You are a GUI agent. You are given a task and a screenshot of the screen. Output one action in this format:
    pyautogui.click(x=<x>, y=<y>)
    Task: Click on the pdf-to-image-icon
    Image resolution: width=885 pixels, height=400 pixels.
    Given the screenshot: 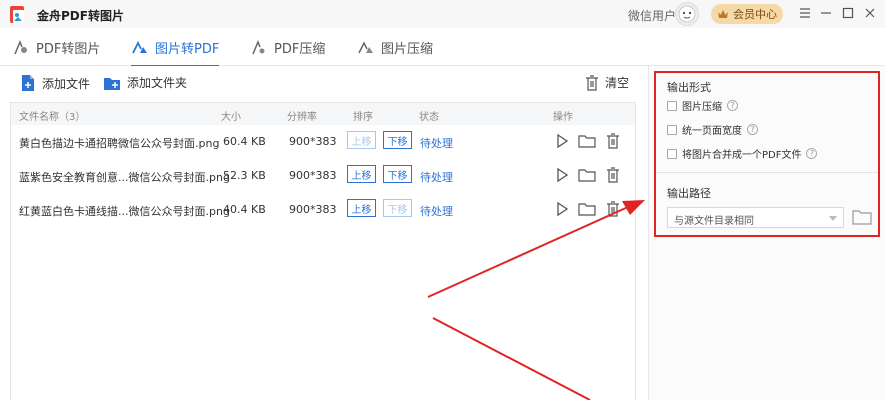 What is the action you would take?
    pyautogui.click(x=20, y=47)
    